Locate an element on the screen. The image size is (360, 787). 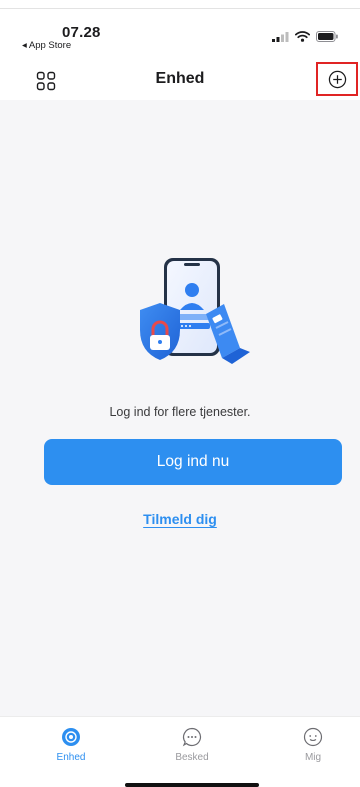
profile-icon is located at coordinates (313, 737).